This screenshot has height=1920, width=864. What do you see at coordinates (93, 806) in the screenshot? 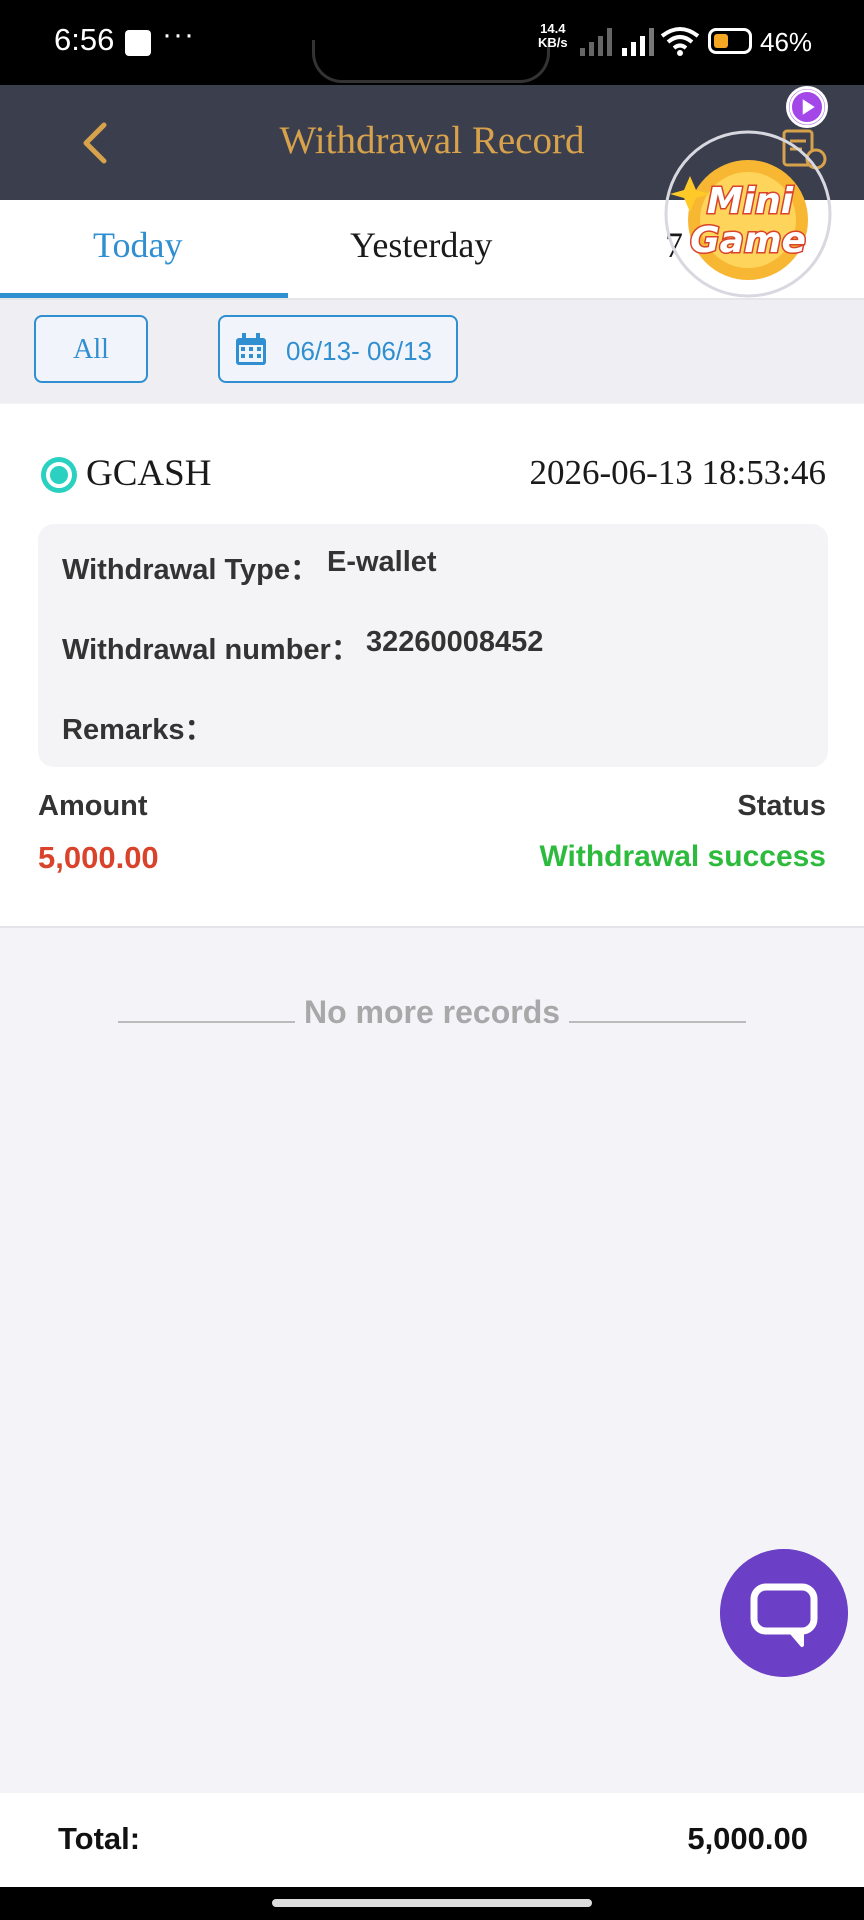
I see `amount-label: Amount` at bounding box center [93, 806].